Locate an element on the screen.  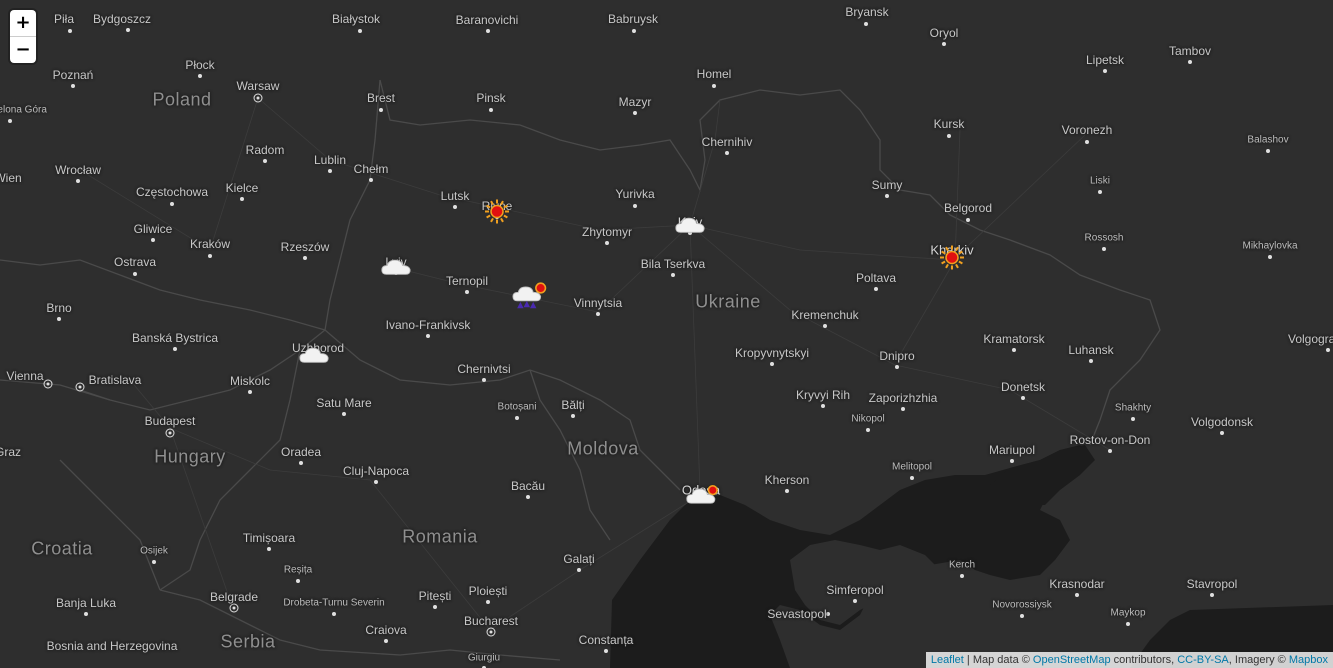
city-label-mariupol: Mariupol is located at coordinates (1012, 450).